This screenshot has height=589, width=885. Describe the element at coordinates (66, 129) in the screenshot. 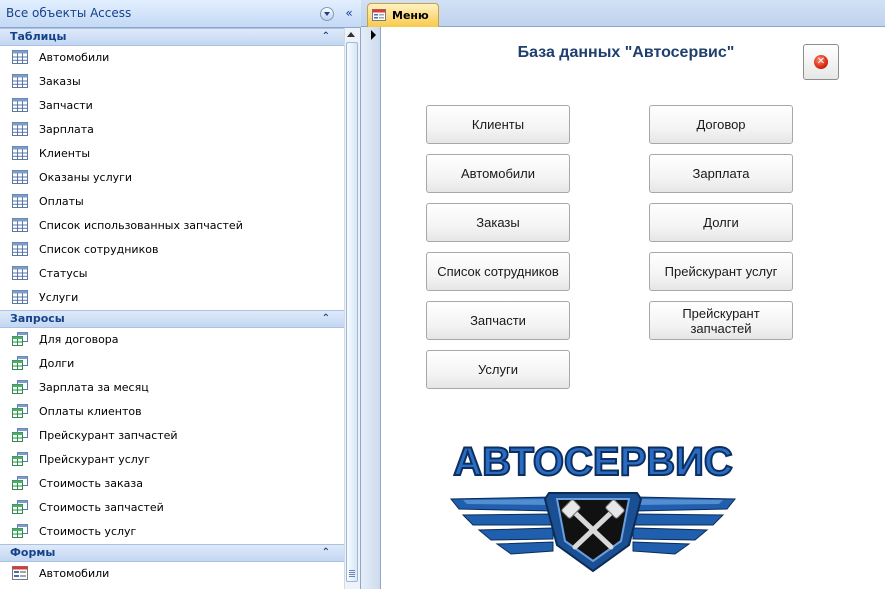

I see `nav-item-label: Зарплата` at that location.